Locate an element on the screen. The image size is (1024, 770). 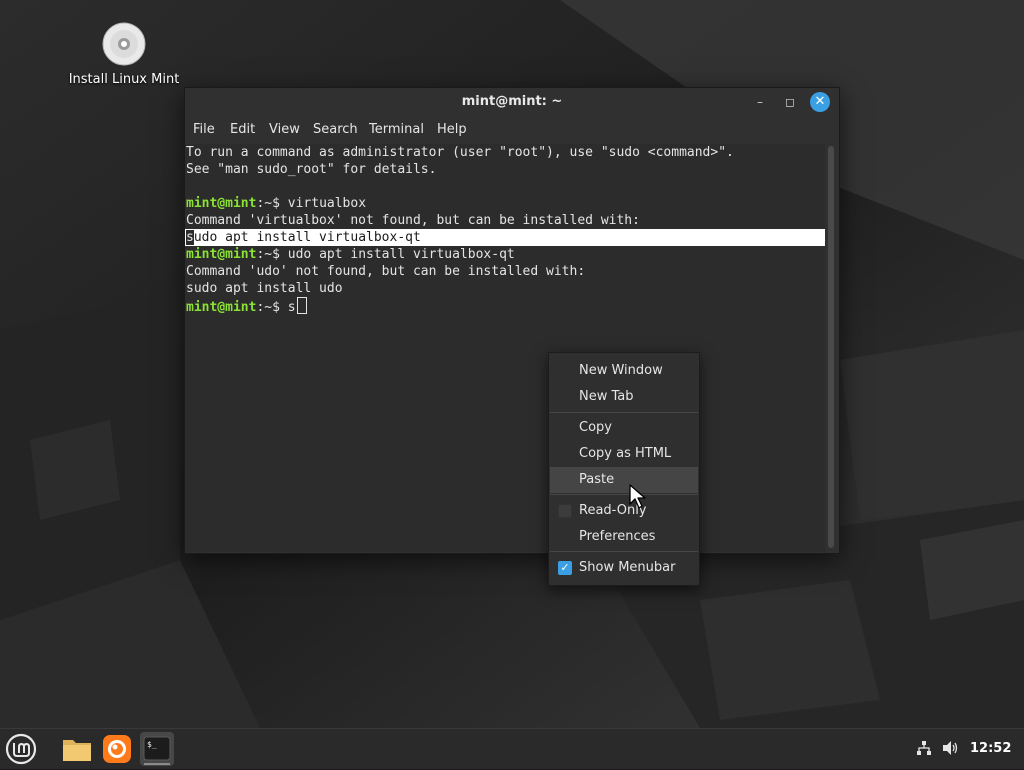
menu-item-new-window: New Window is located at coordinates (624, 371).